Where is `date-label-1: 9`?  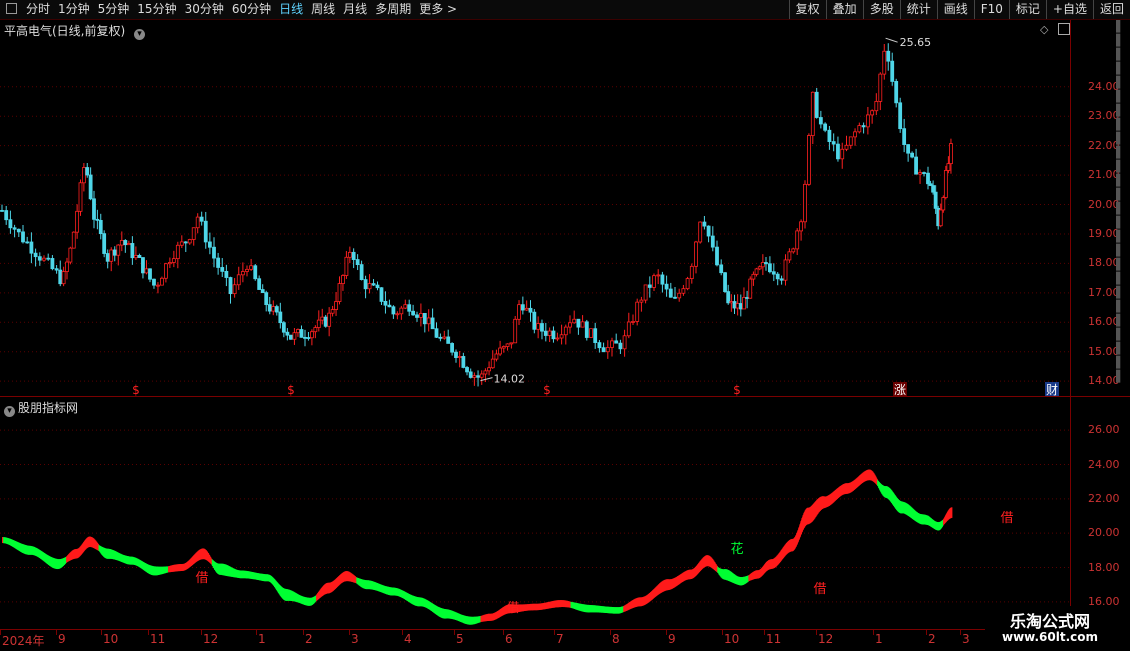
date-label-1: 9 is located at coordinates (62, 639).